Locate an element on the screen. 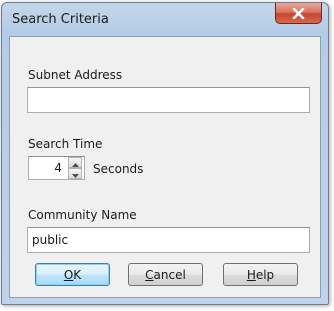 This screenshot has width=334, height=311. spin-down-arrow-icon is located at coordinates (75, 174).